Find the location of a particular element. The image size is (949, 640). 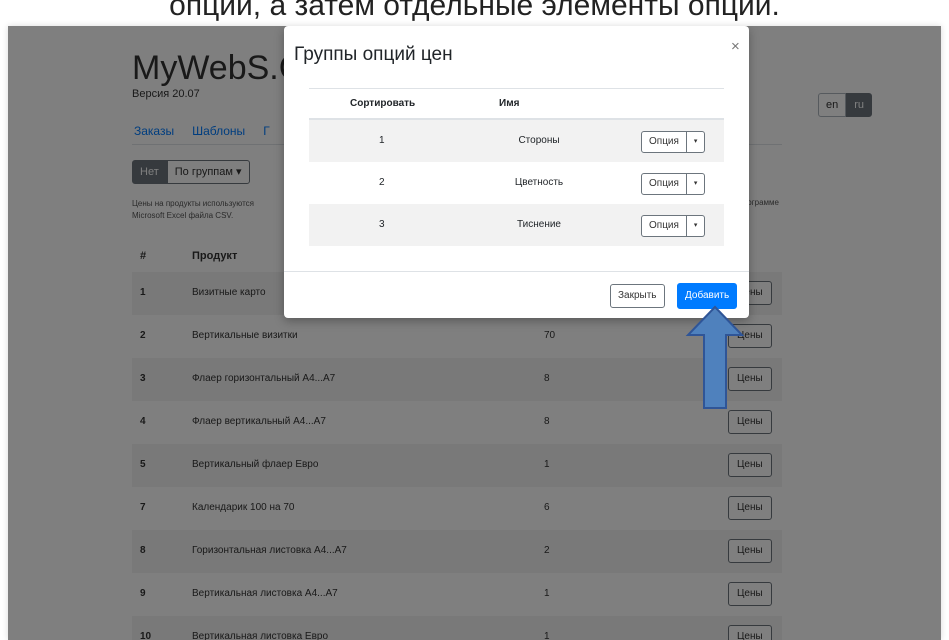

arrow-shape is located at coordinates (715, 357).